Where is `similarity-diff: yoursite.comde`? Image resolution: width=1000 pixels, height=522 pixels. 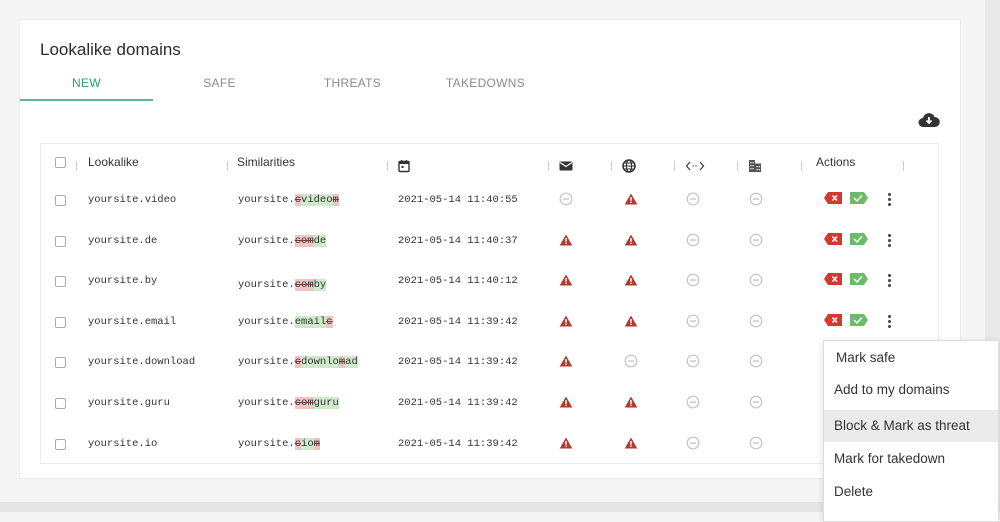
similarity-diff: yoursite.comde is located at coordinates (282, 241).